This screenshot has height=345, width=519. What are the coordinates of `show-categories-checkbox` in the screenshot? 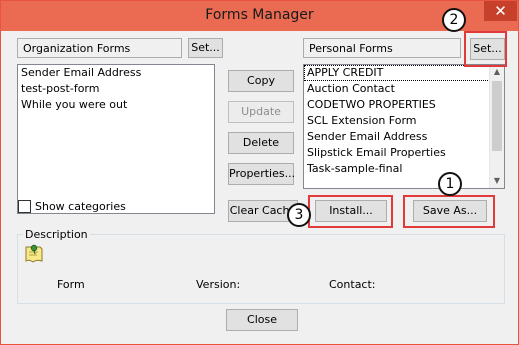 It's located at (24, 206).